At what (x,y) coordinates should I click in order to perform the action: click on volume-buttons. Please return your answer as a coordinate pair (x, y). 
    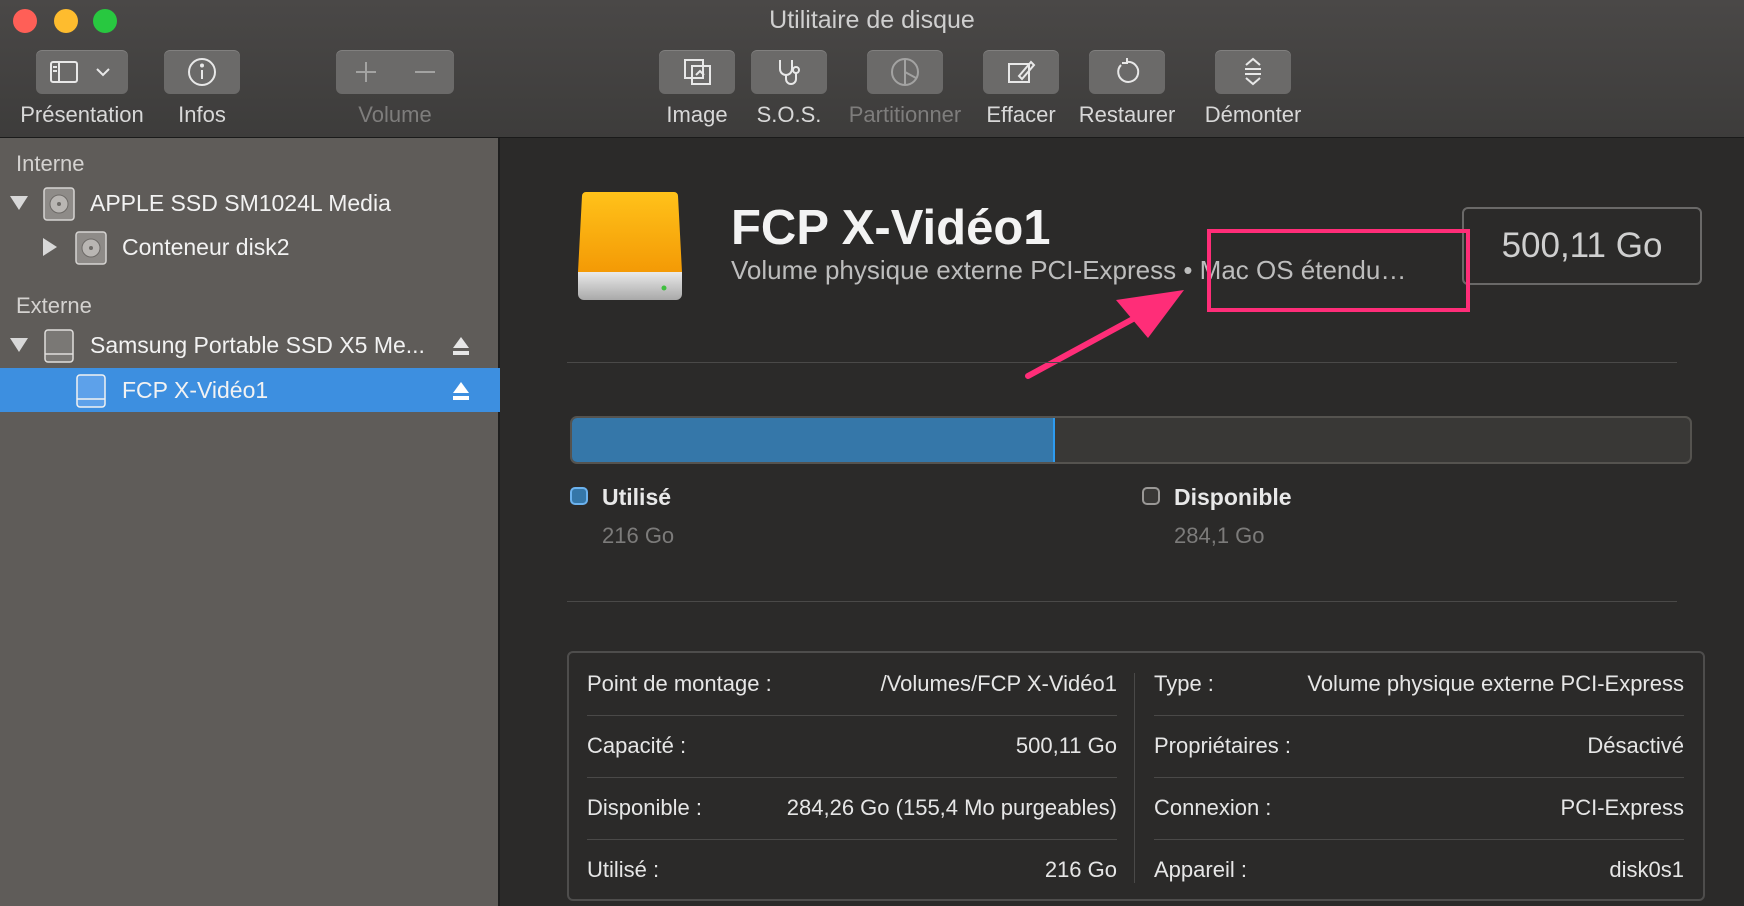
    Looking at the image, I should click on (395, 72).